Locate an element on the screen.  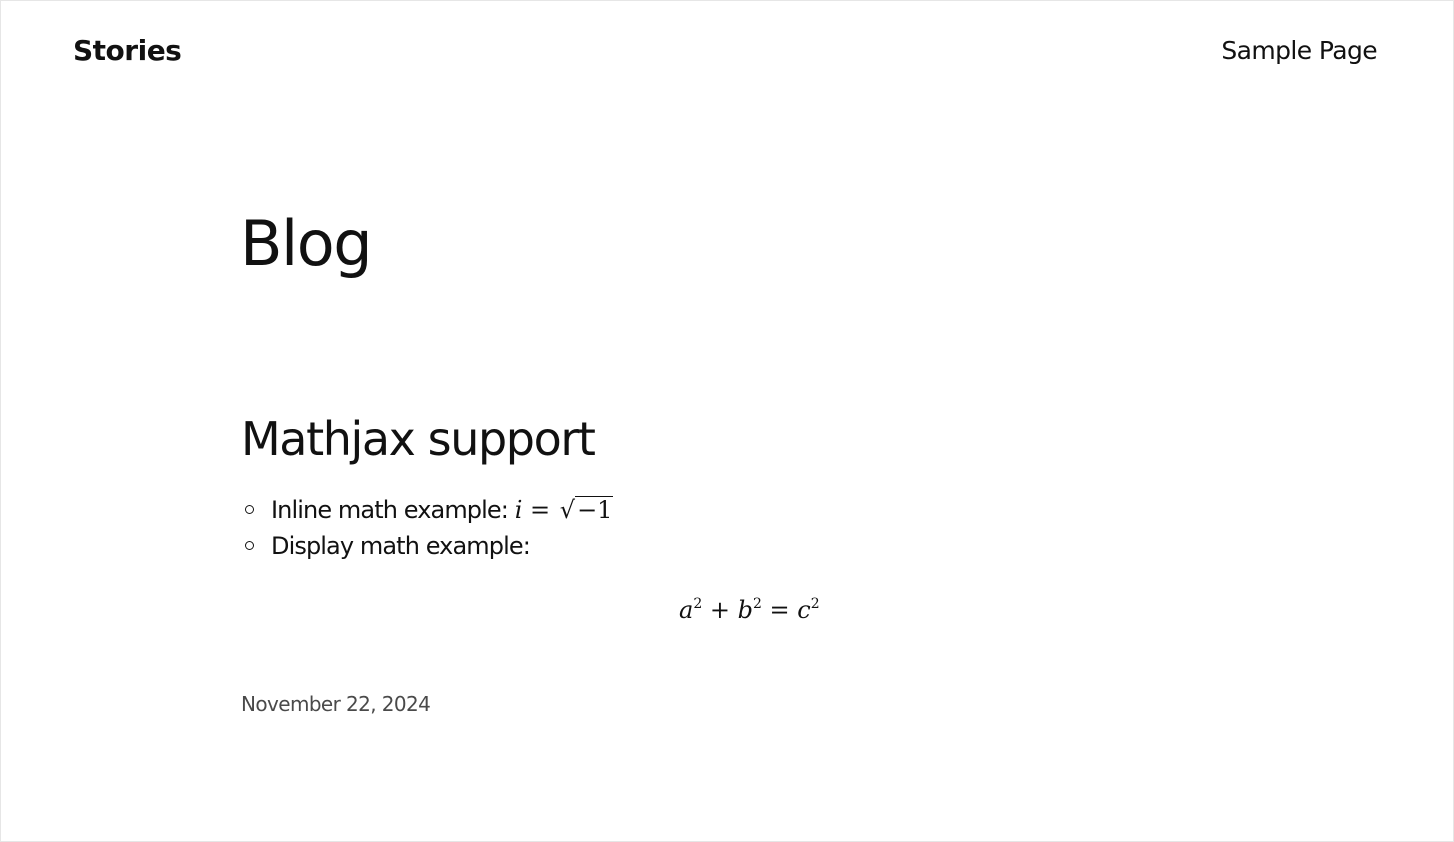
site-title: Stories is located at coordinates (127, 51).